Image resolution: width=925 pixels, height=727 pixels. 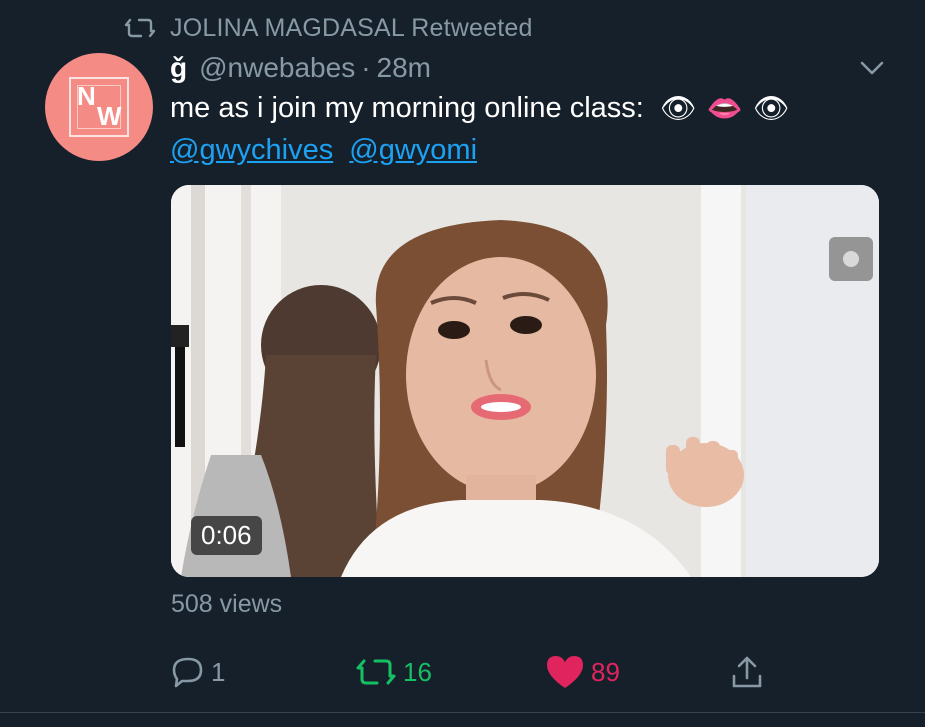 I want to click on chevron-down-icon, so click(x=872, y=68).